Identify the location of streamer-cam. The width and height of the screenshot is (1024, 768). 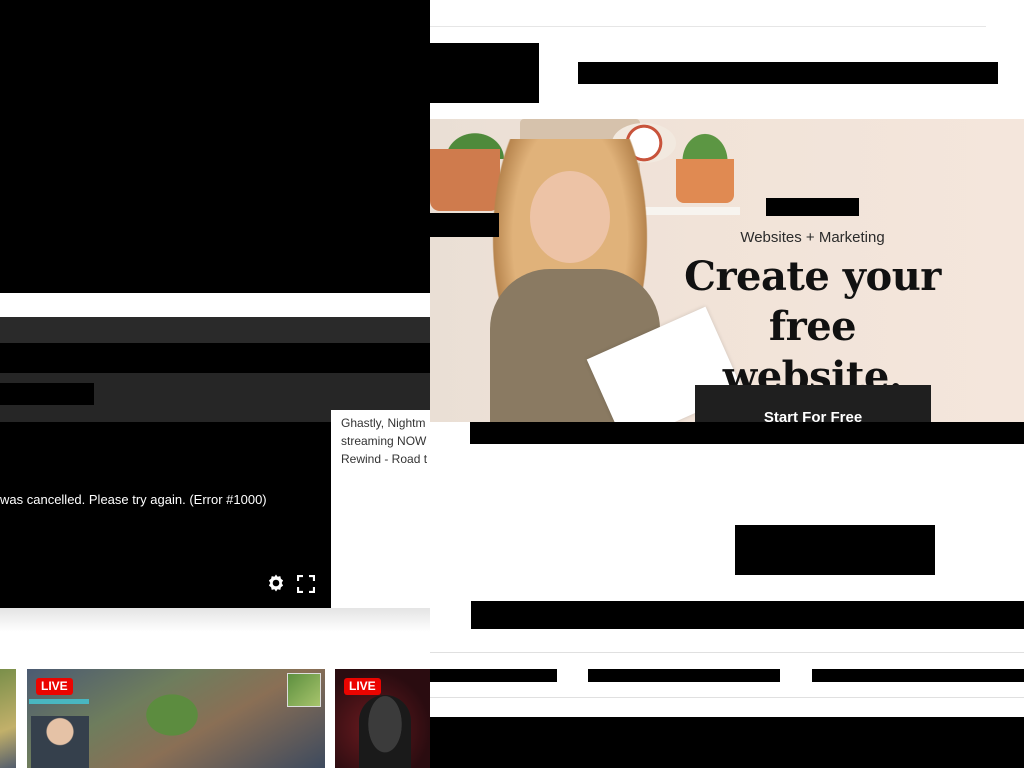
(60, 742).